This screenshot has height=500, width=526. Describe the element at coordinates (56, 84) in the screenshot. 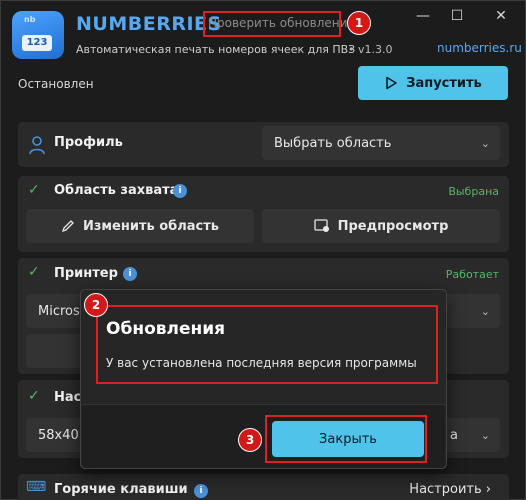

I see `status-text: Остановлен` at that location.